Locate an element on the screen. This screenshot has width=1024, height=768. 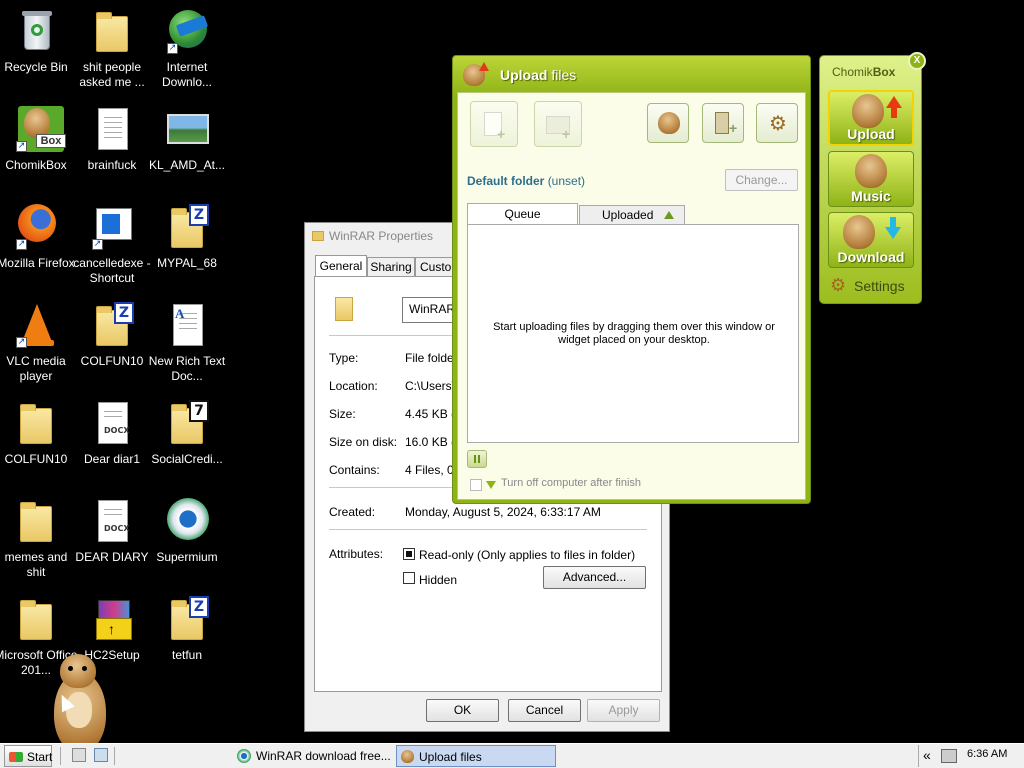
add-file-button: + is located at coordinates (494, 124).